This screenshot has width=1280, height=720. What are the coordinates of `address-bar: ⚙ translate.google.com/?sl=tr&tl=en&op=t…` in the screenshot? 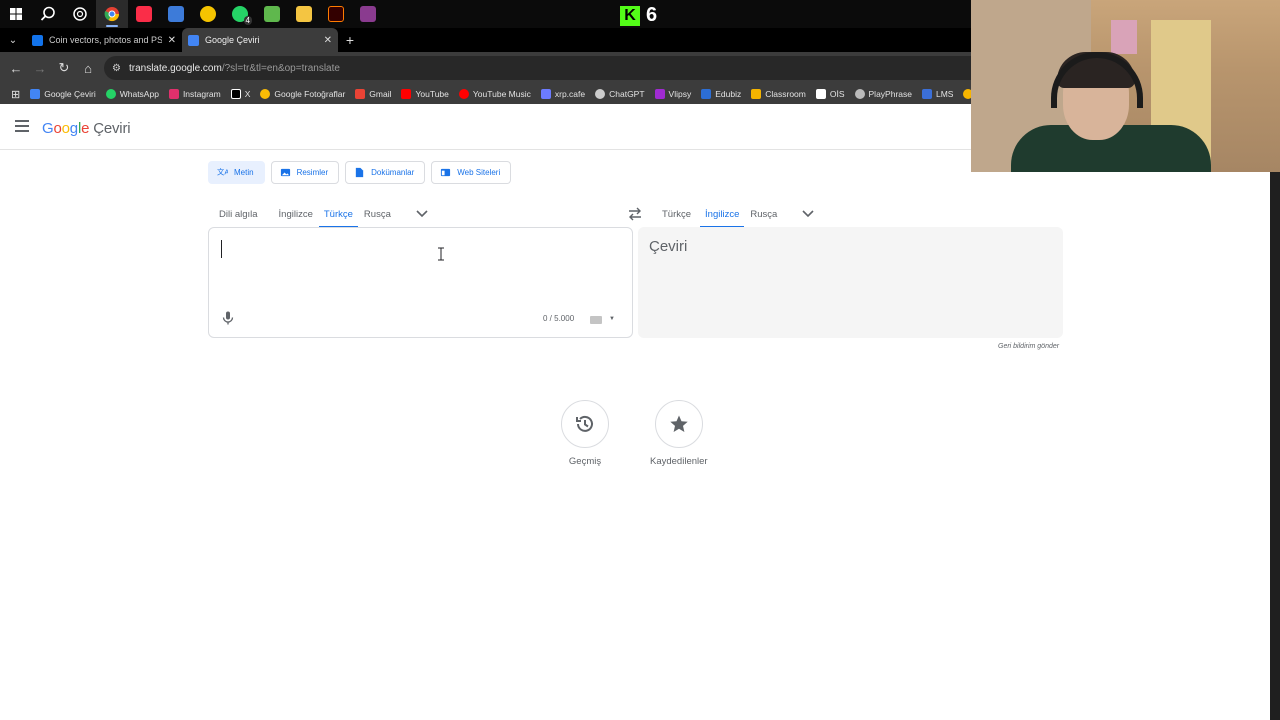 It's located at (554, 68).